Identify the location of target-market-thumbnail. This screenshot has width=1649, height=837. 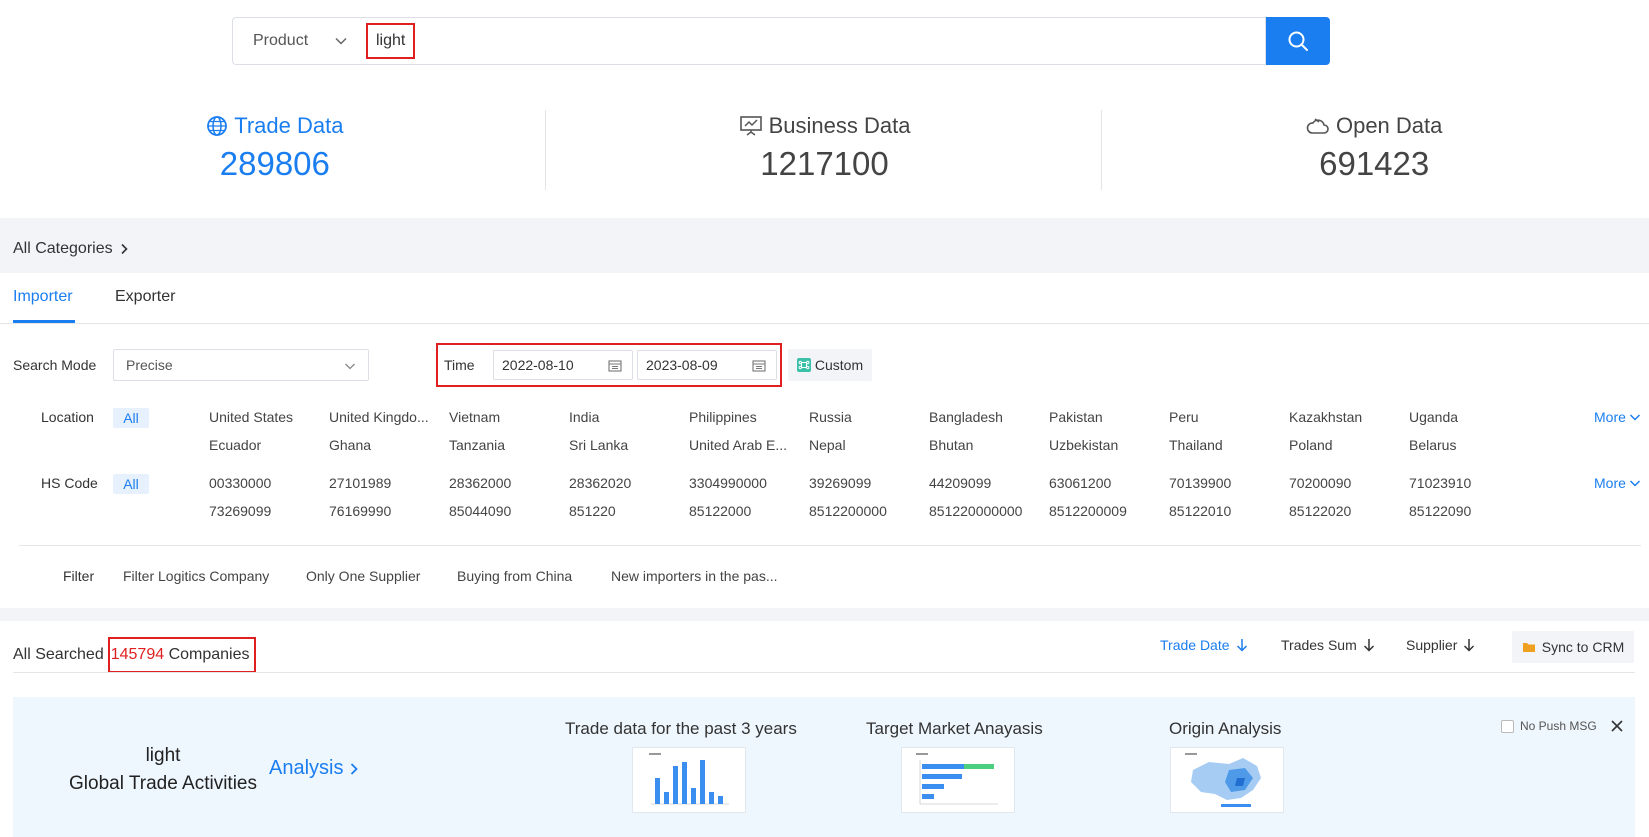
(958, 780).